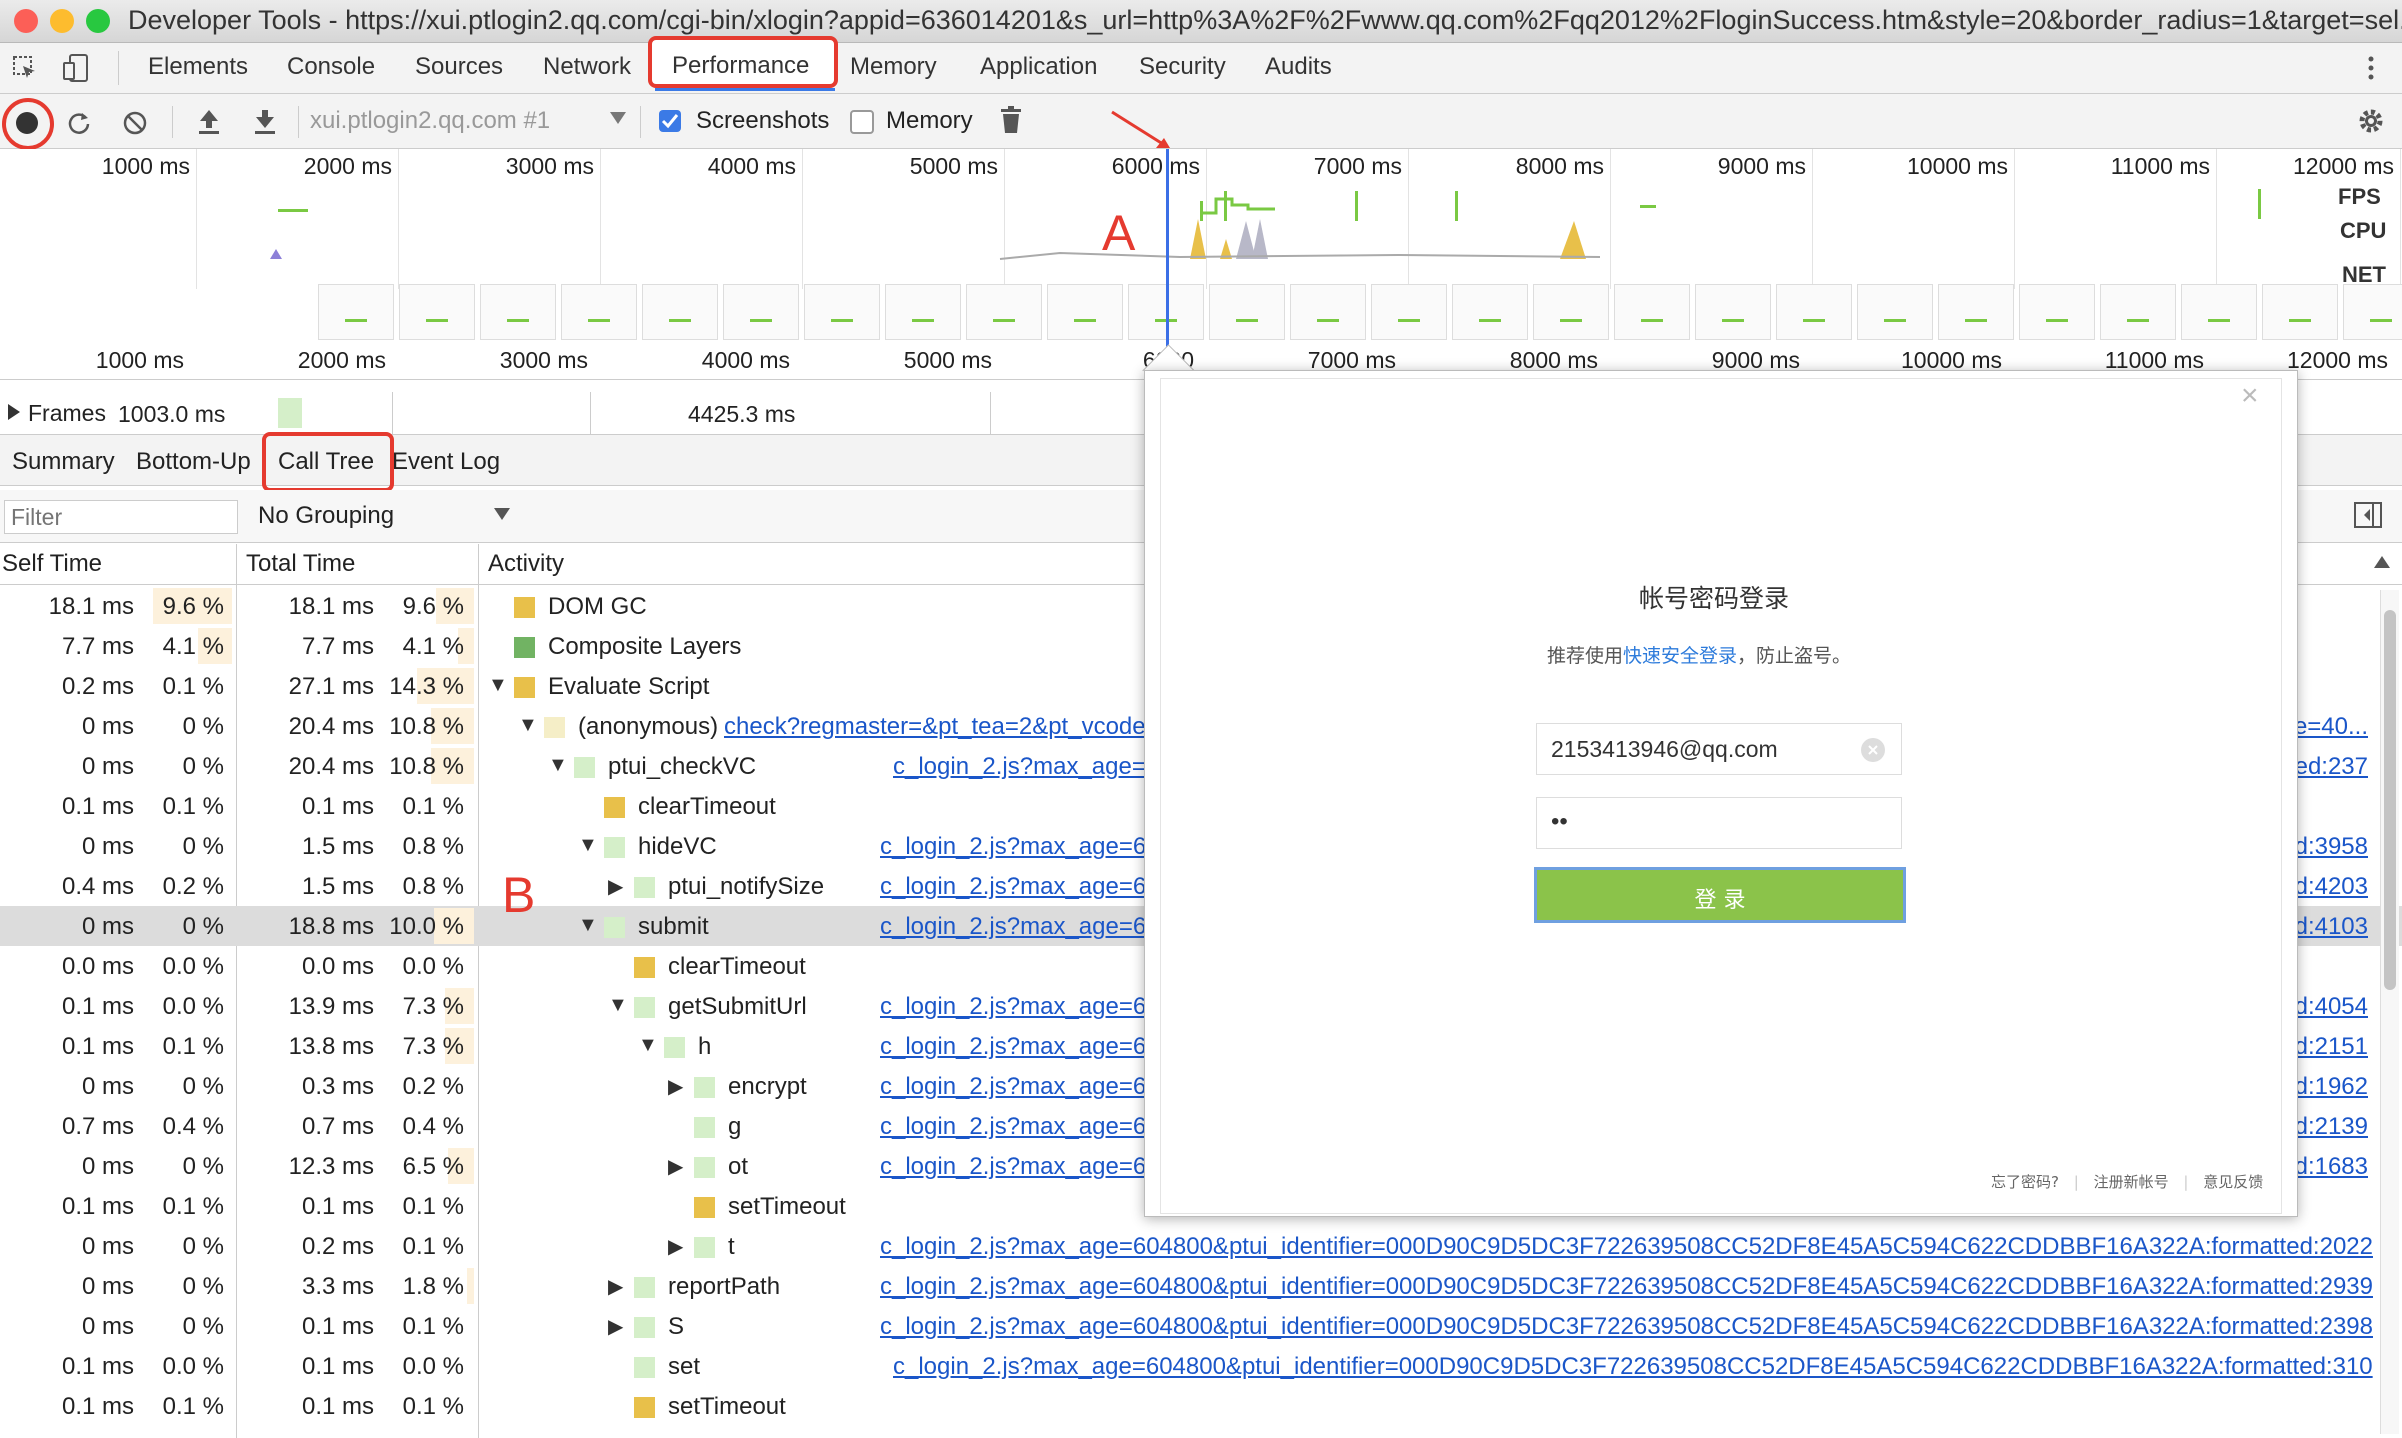  What do you see at coordinates (63, 462) in the screenshot?
I see `tab-summary: Summary` at bounding box center [63, 462].